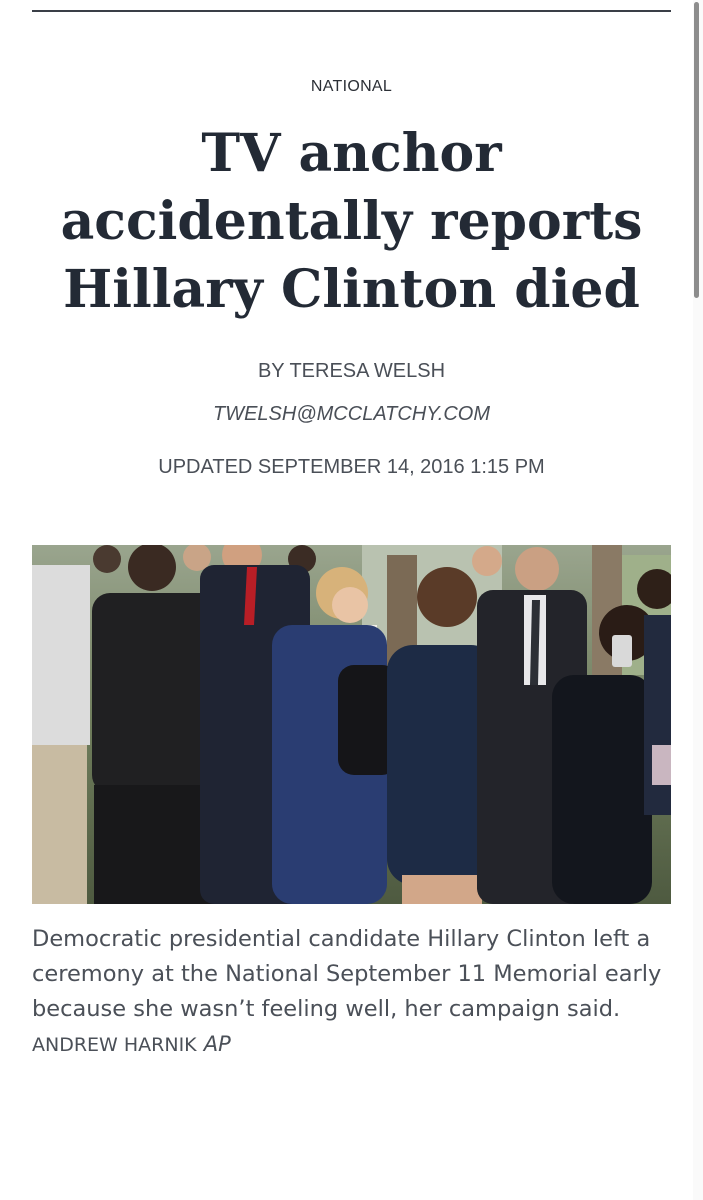  Describe the element at coordinates (698, 600) in the screenshot. I see `scrollbar` at that location.